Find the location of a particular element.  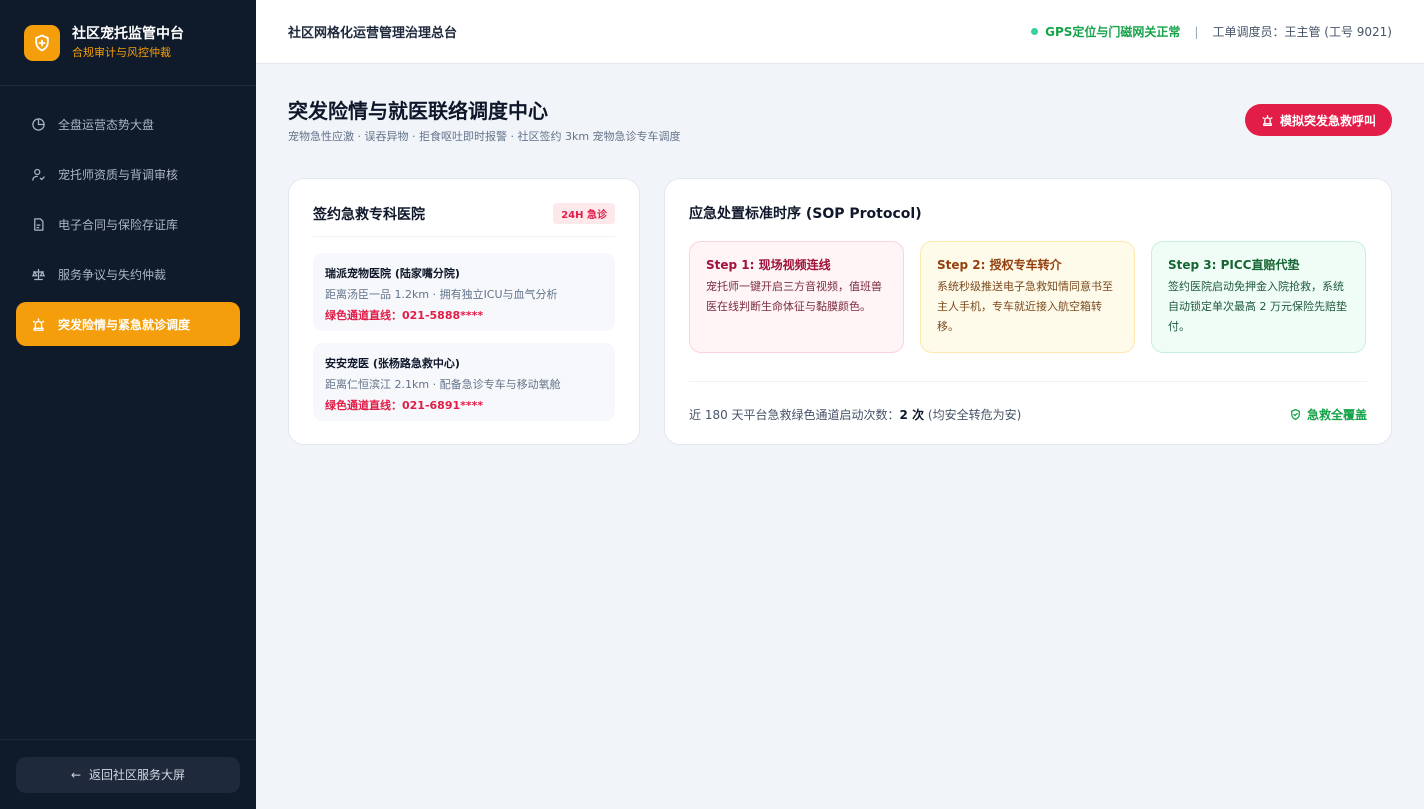

gps-status: GPS定位与门磁网关正常 is located at coordinates (1105, 31).